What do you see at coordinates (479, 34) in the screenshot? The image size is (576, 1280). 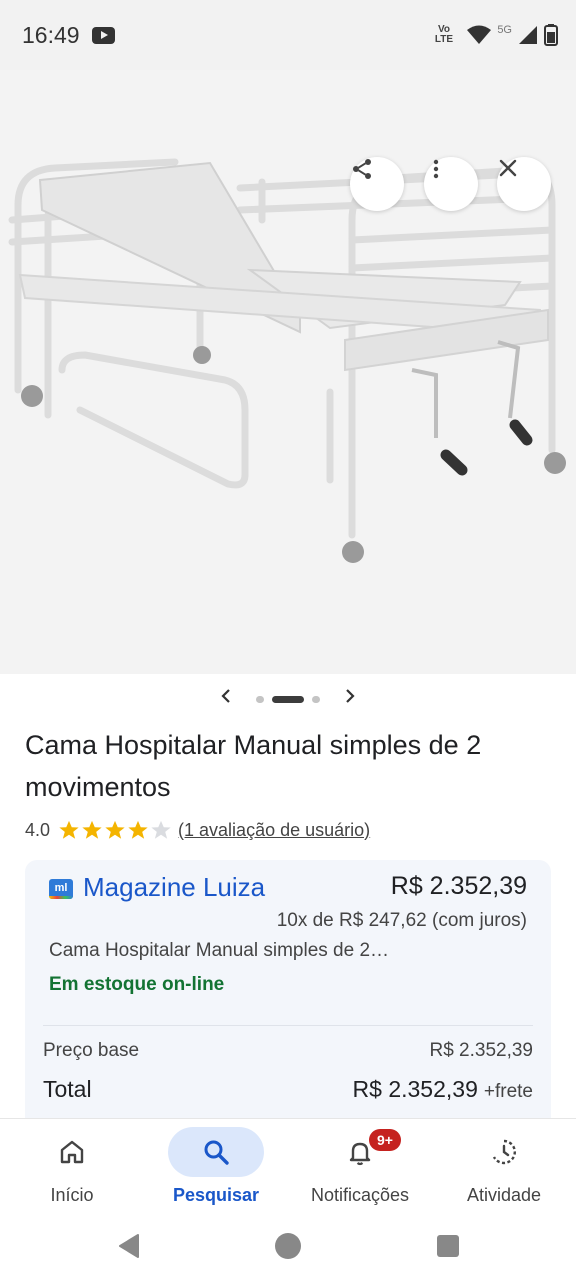 I see `wifi-icon` at bounding box center [479, 34].